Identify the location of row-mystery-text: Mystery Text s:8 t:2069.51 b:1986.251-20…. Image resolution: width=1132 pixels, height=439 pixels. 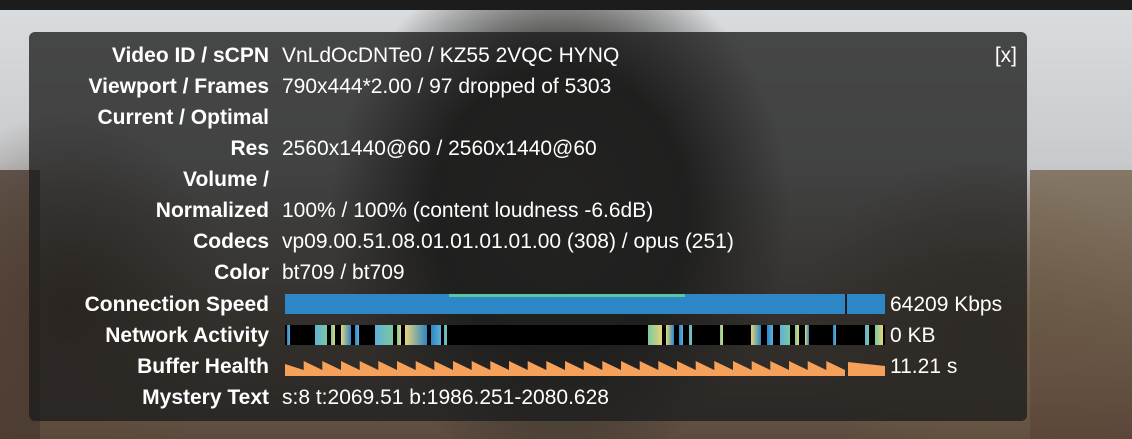
(528, 397).